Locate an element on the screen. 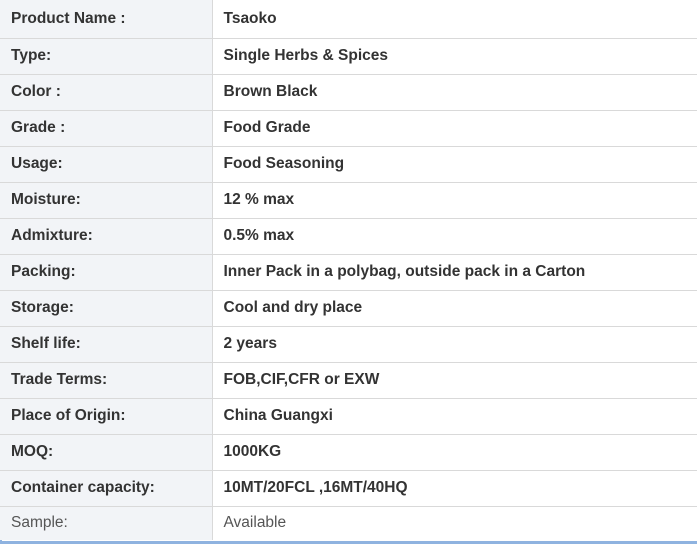 The width and height of the screenshot is (697, 544). table-row: Usage: Food Seasoning is located at coordinates (348, 163).